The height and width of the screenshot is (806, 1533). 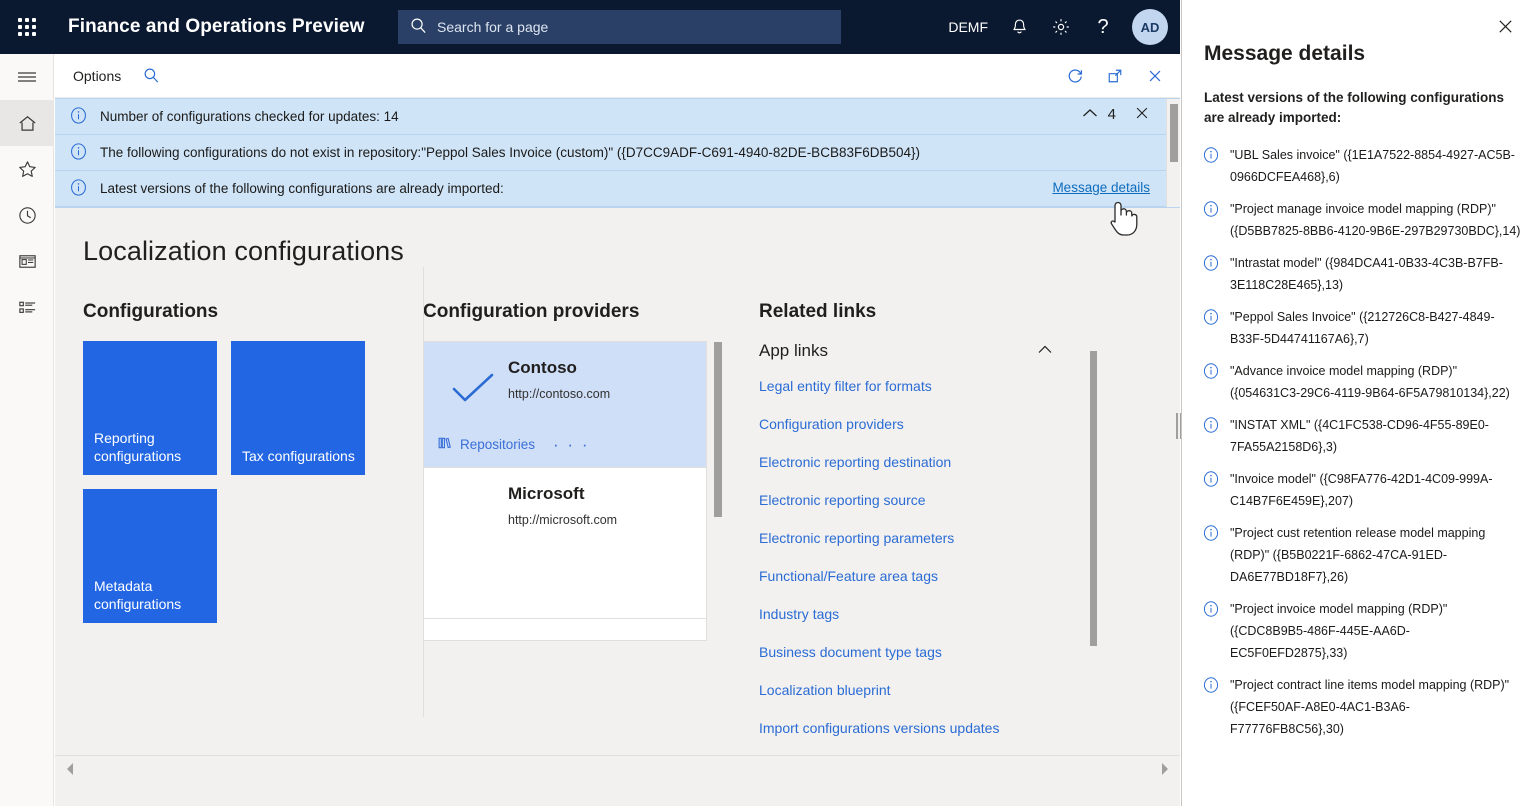 I want to click on navigation-rail, so click(x=27, y=430).